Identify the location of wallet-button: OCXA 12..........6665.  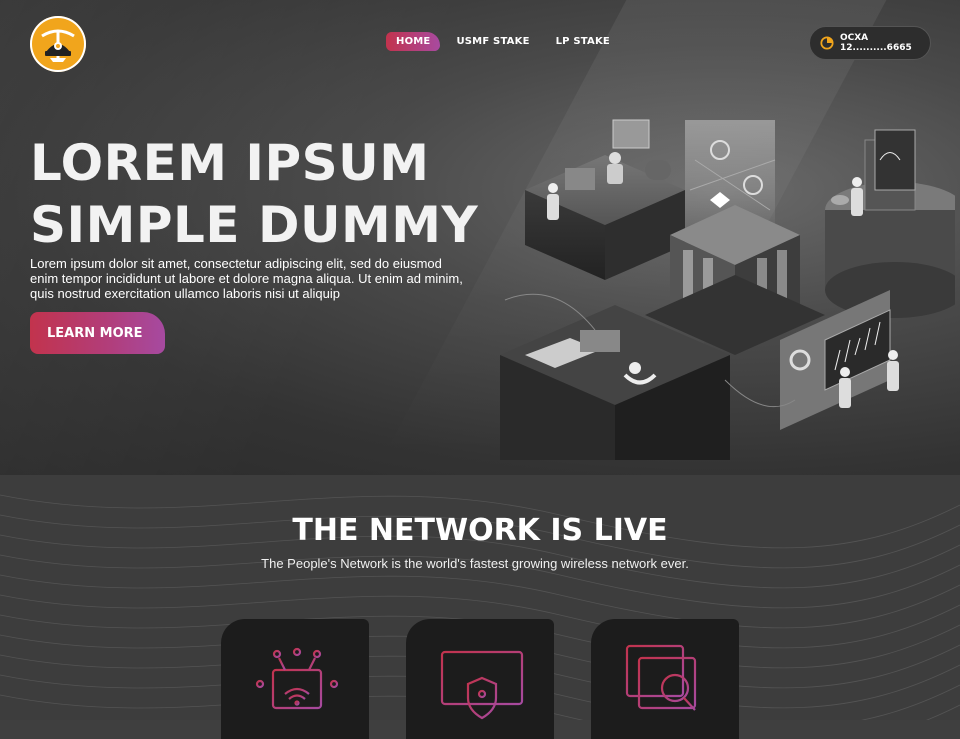
(870, 43).